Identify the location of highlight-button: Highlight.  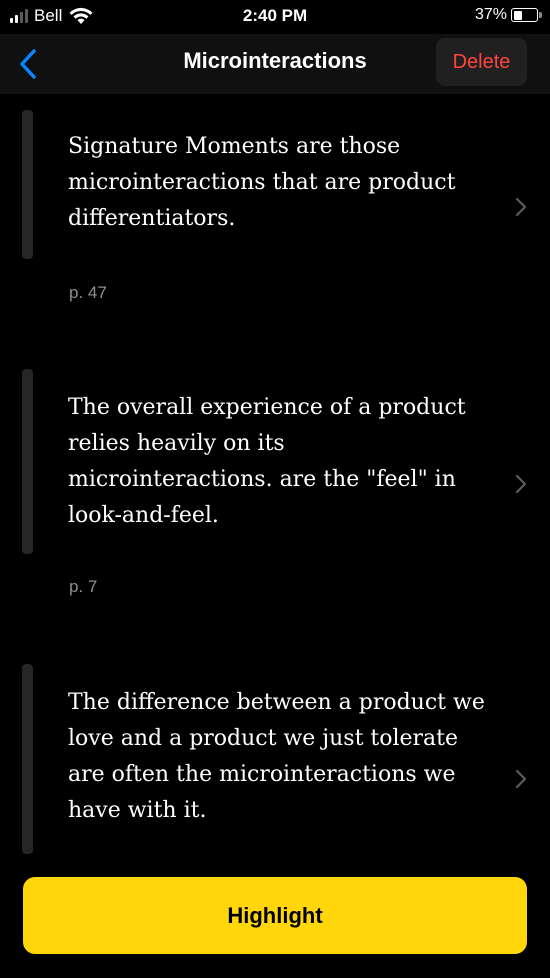
(275, 915).